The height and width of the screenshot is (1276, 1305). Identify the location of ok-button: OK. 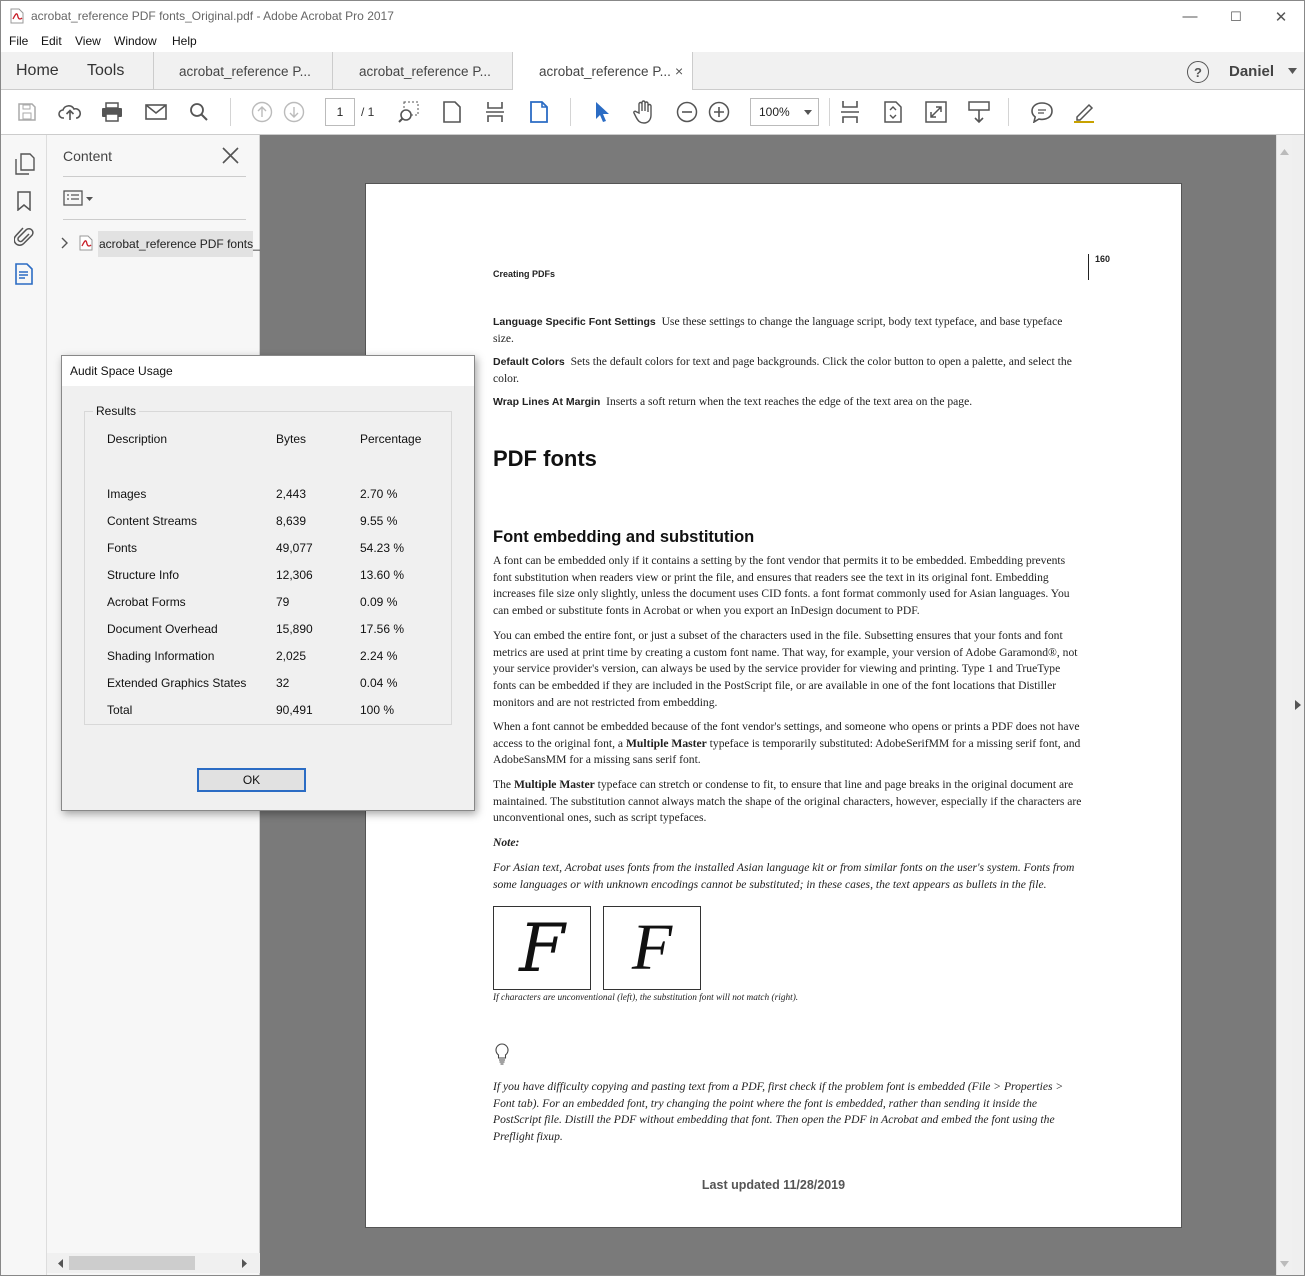
(251, 780).